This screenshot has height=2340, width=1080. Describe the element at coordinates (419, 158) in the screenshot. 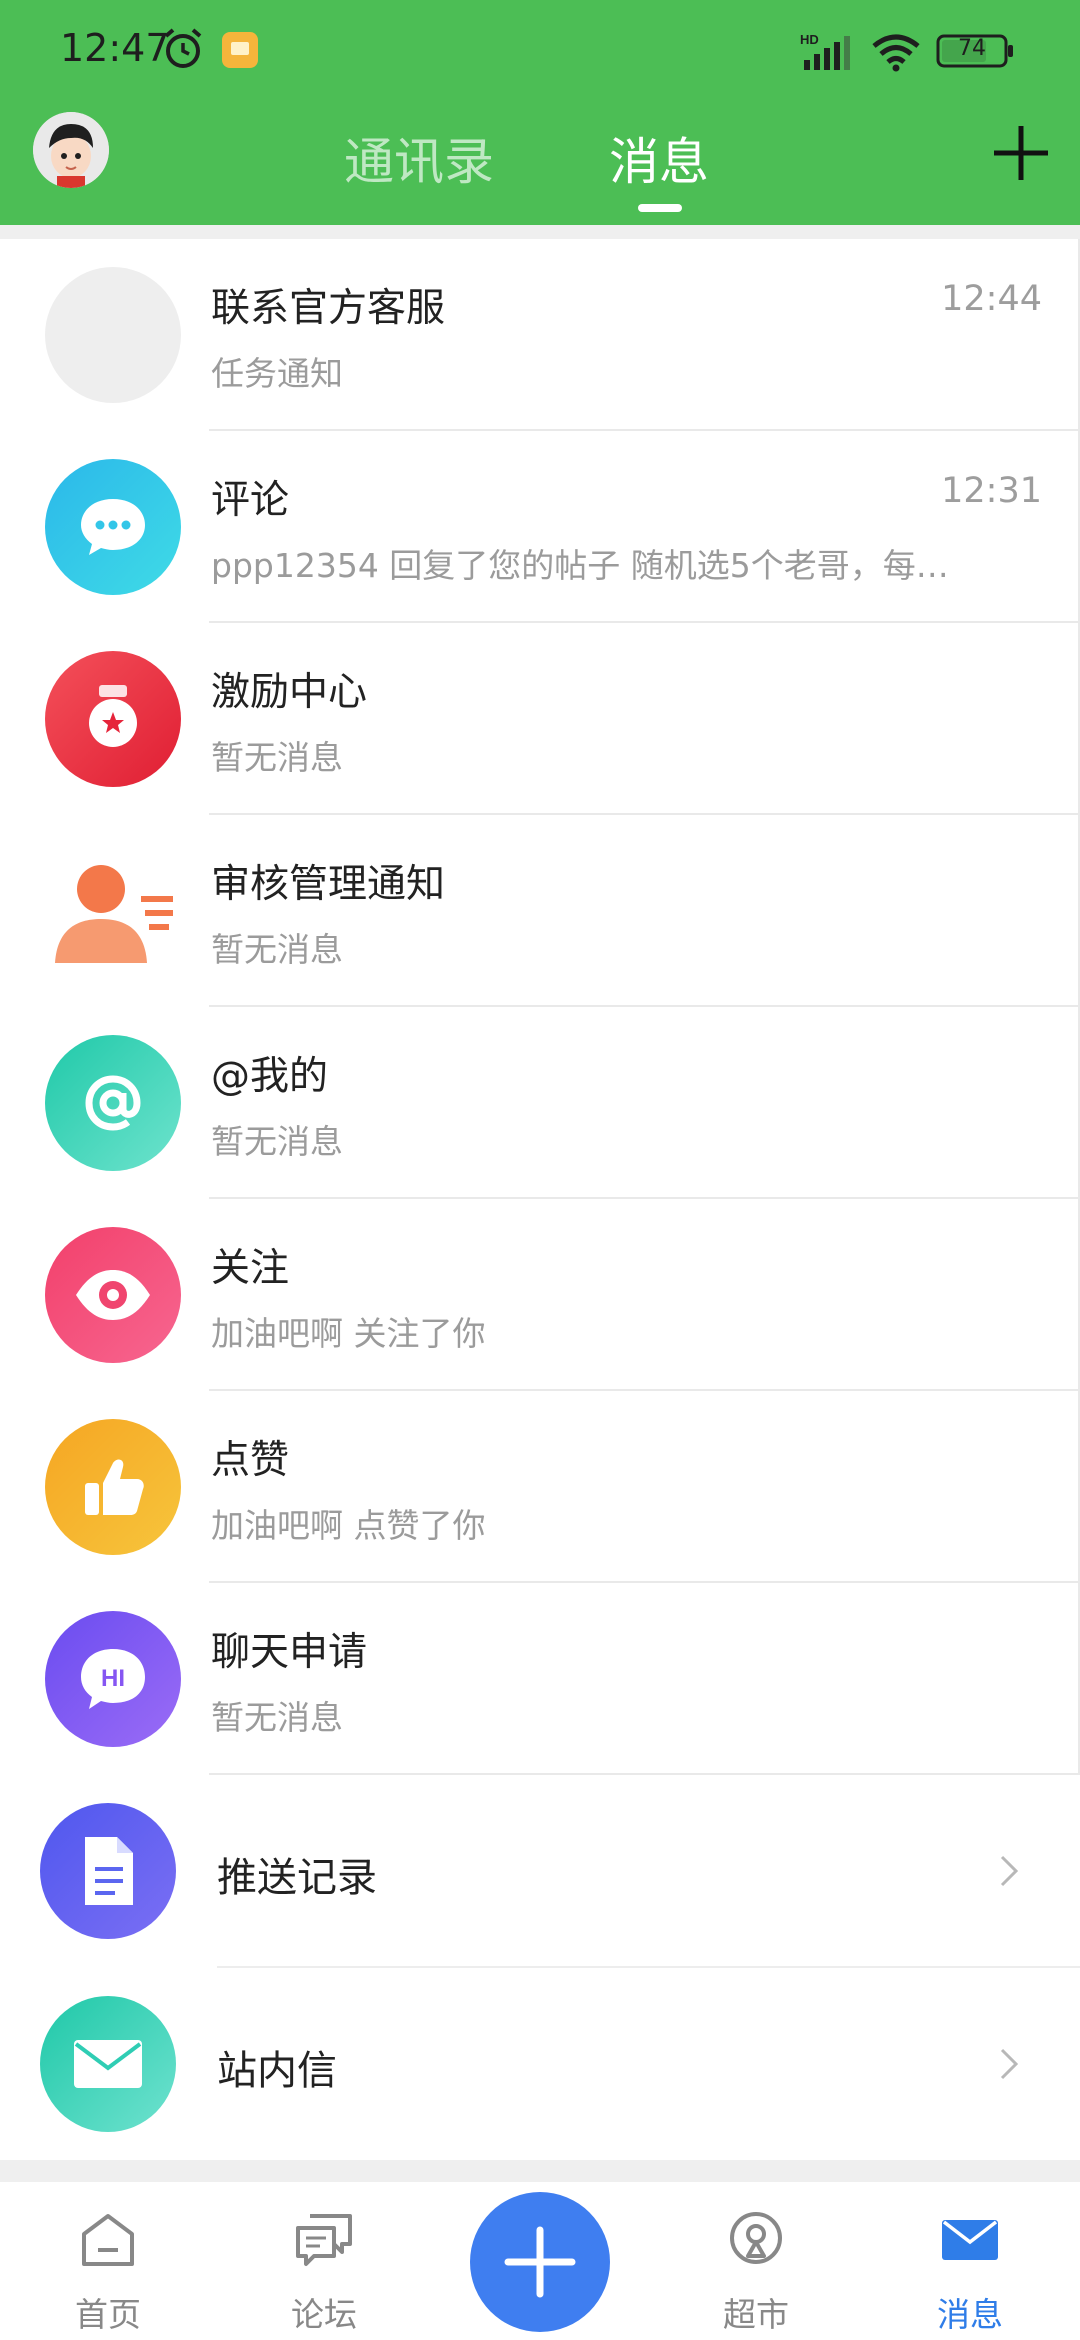

I see `tab-contacts: 通讯录` at that location.